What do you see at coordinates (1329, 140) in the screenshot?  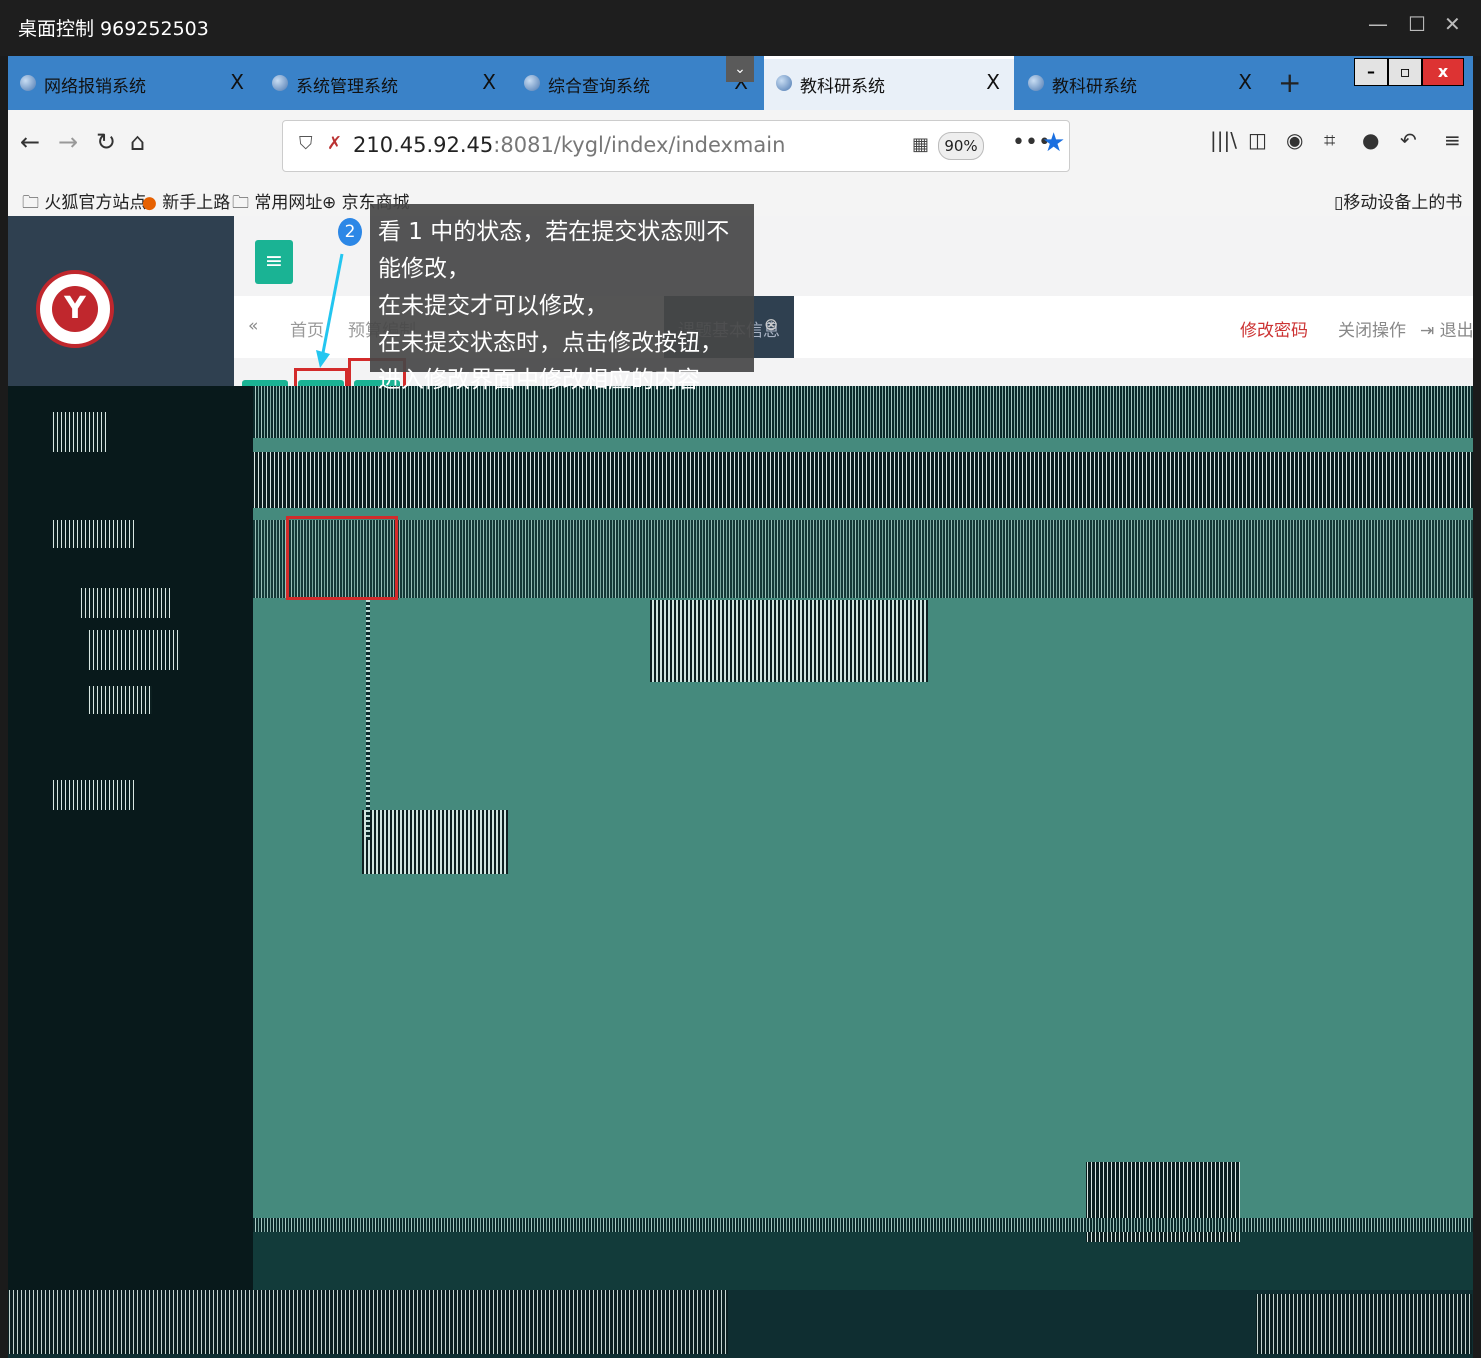 I see `screenshot-icon: ⌗` at bounding box center [1329, 140].